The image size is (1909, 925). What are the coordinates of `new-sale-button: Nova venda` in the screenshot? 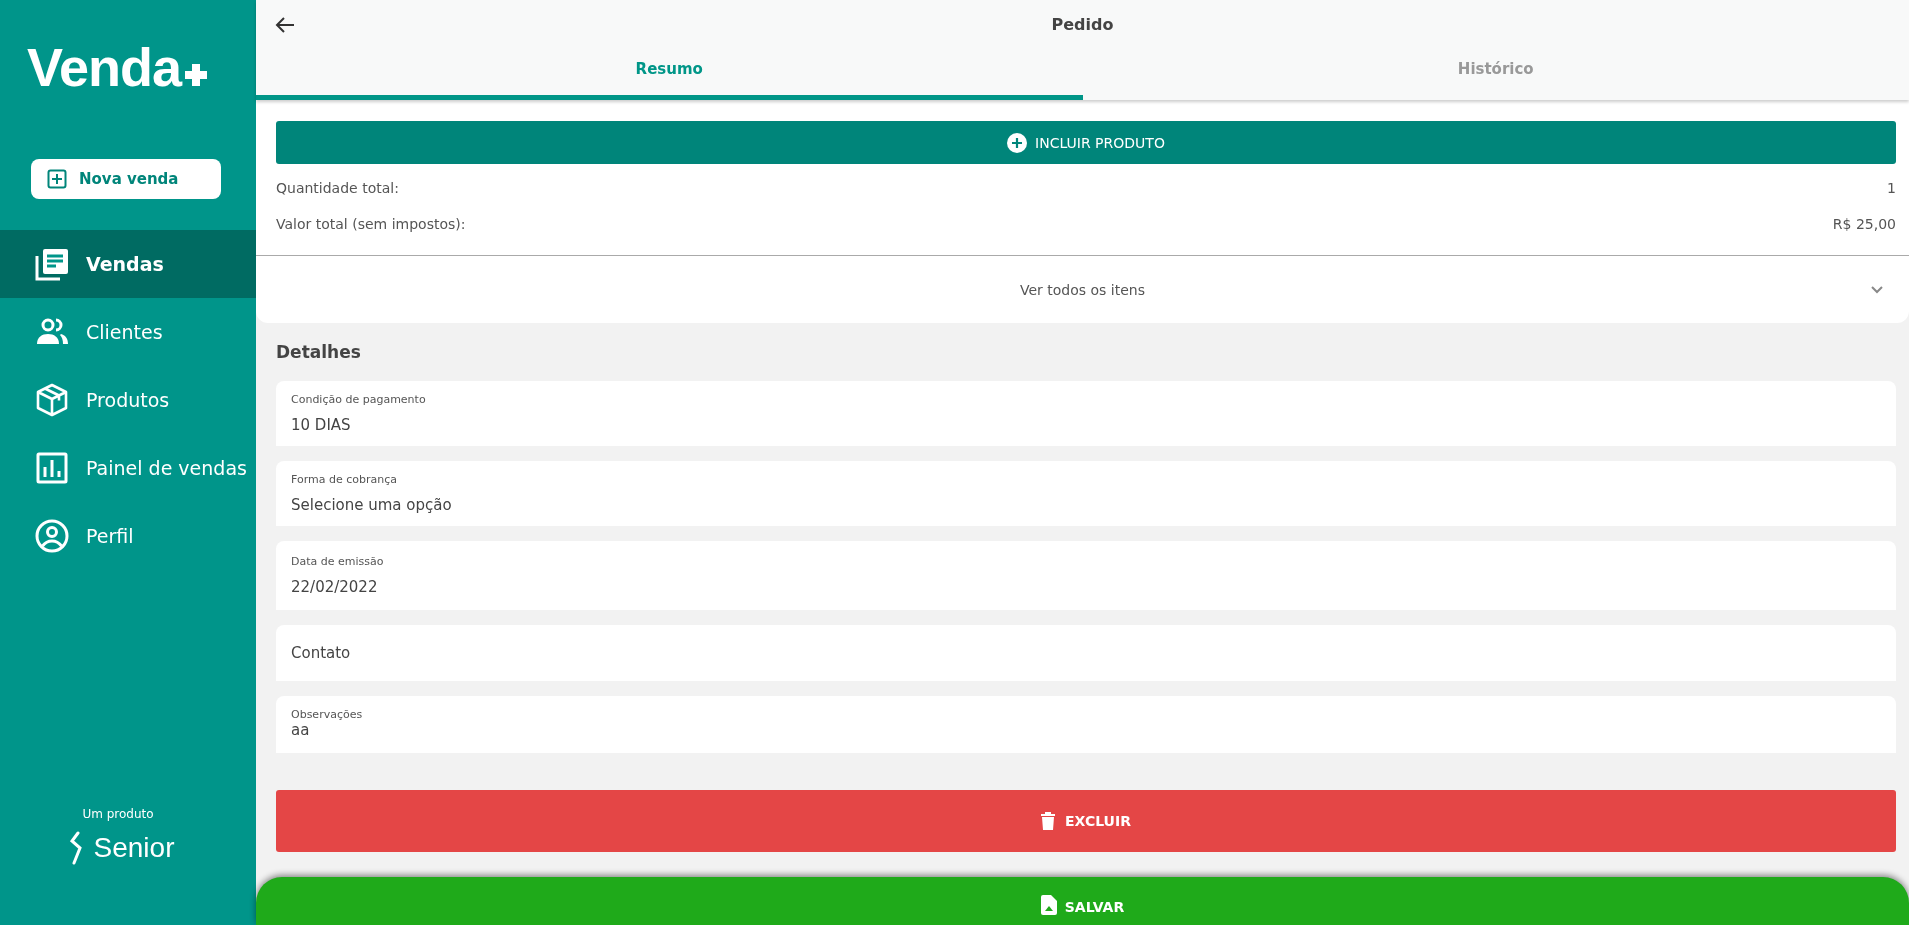 It's located at (126, 179).